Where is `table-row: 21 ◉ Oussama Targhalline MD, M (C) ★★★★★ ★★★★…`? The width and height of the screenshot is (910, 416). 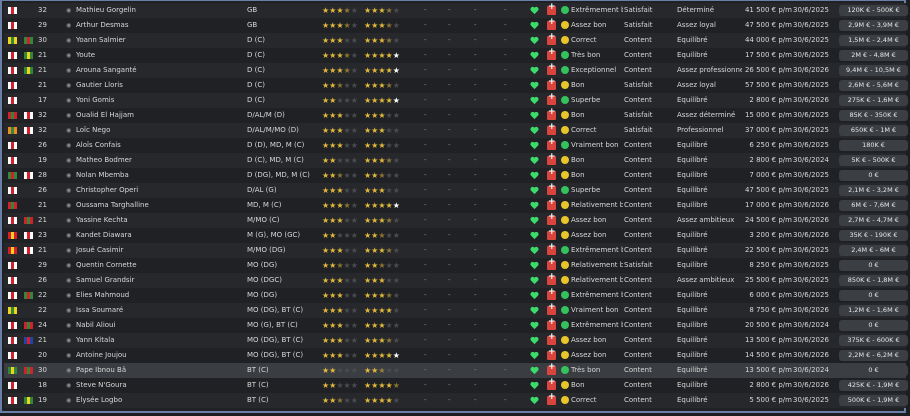
table-row: 21 ◉ Oussama Targhalline MD, M (C) ★★★★★ ★★★★… is located at coordinates (456, 205).